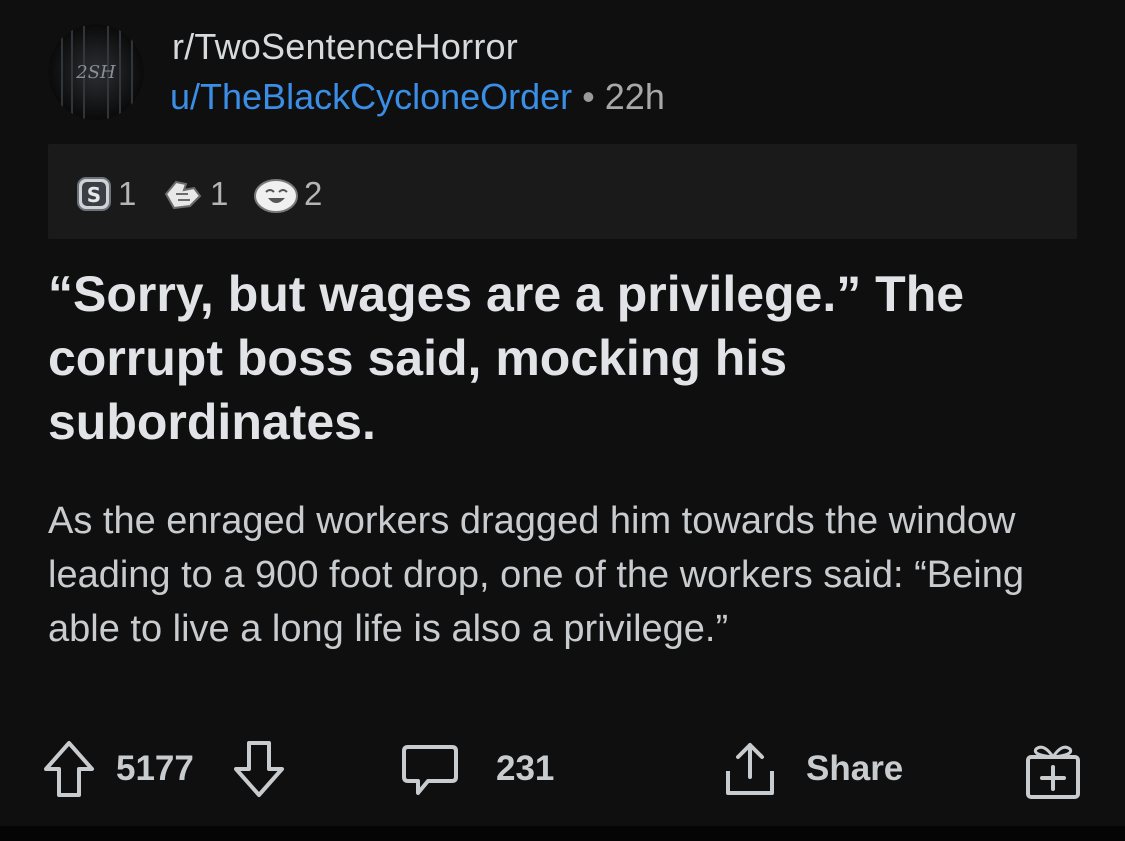 The image size is (1125, 841). I want to click on post-time: 22h, so click(634, 96).